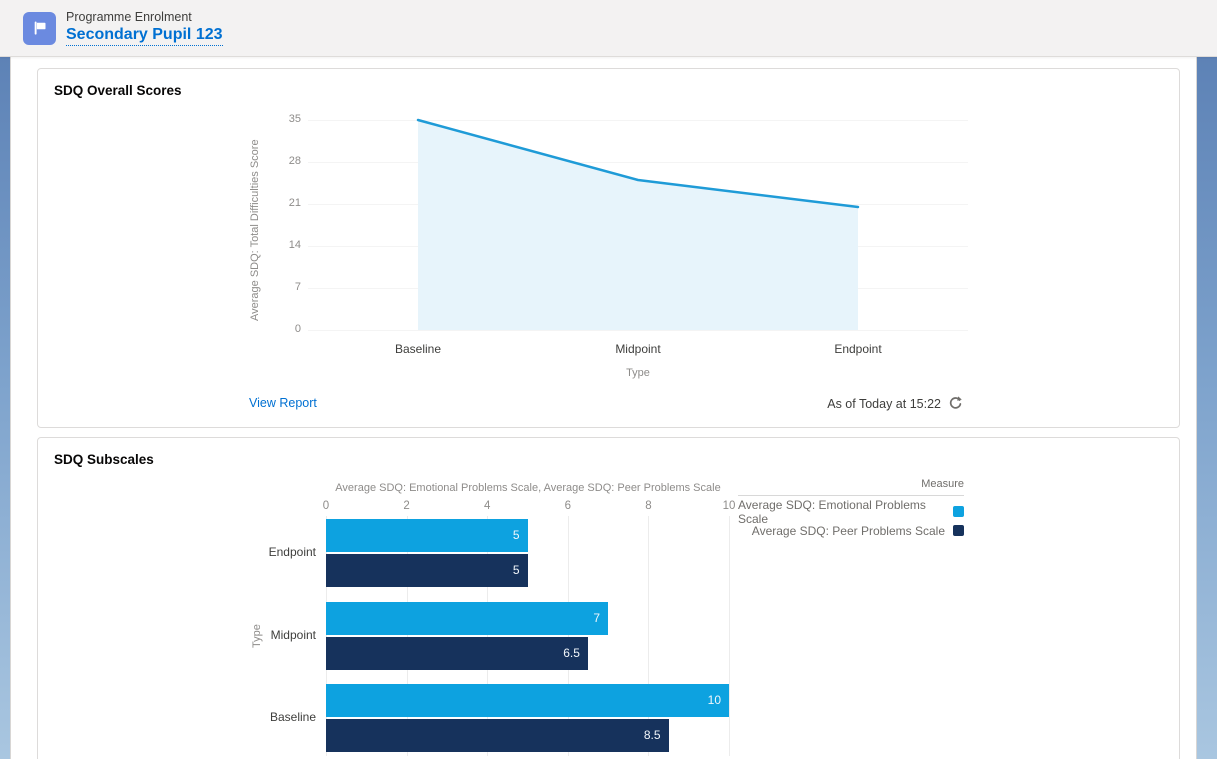 Image resolution: width=1217 pixels, height=759 pixels. Describe the element at coordinates (406, 506) in the screenshot. I see `x-tick-label: 2` at that location.